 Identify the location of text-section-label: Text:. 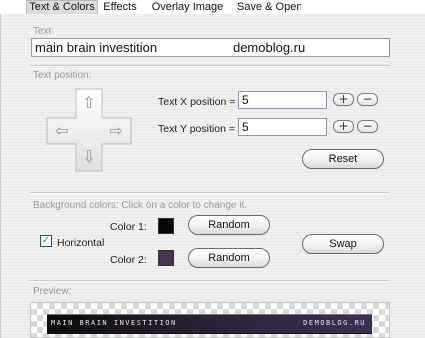
(44, 31).